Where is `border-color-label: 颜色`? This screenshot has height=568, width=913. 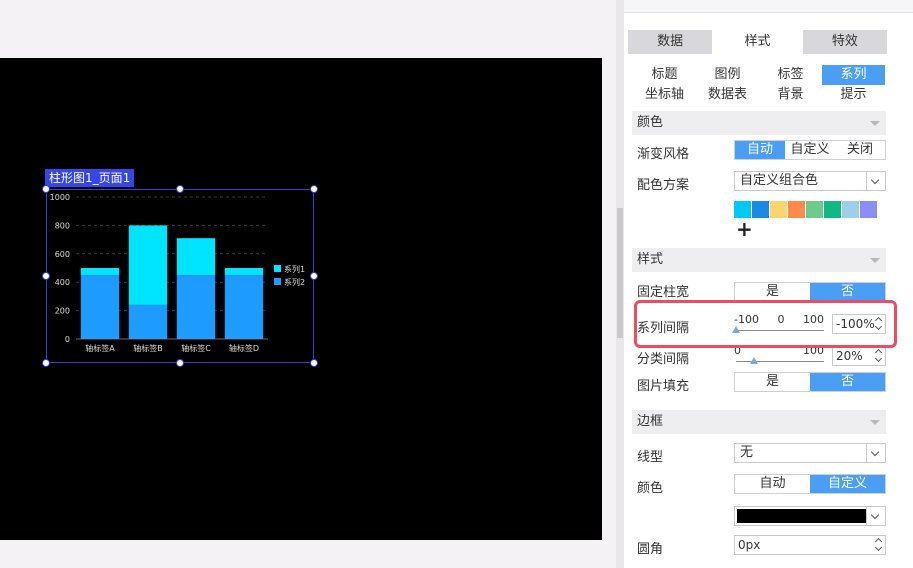 border-color-label: 颜色 is located at coordinates (650, 488).